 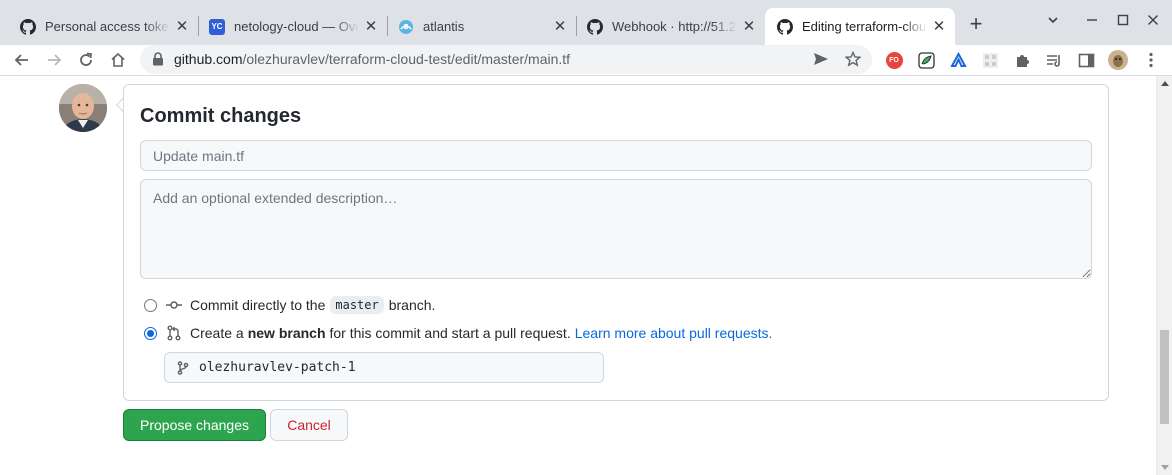 I want to click on fo-extension-icon: FO, so click(x=894, y=60).